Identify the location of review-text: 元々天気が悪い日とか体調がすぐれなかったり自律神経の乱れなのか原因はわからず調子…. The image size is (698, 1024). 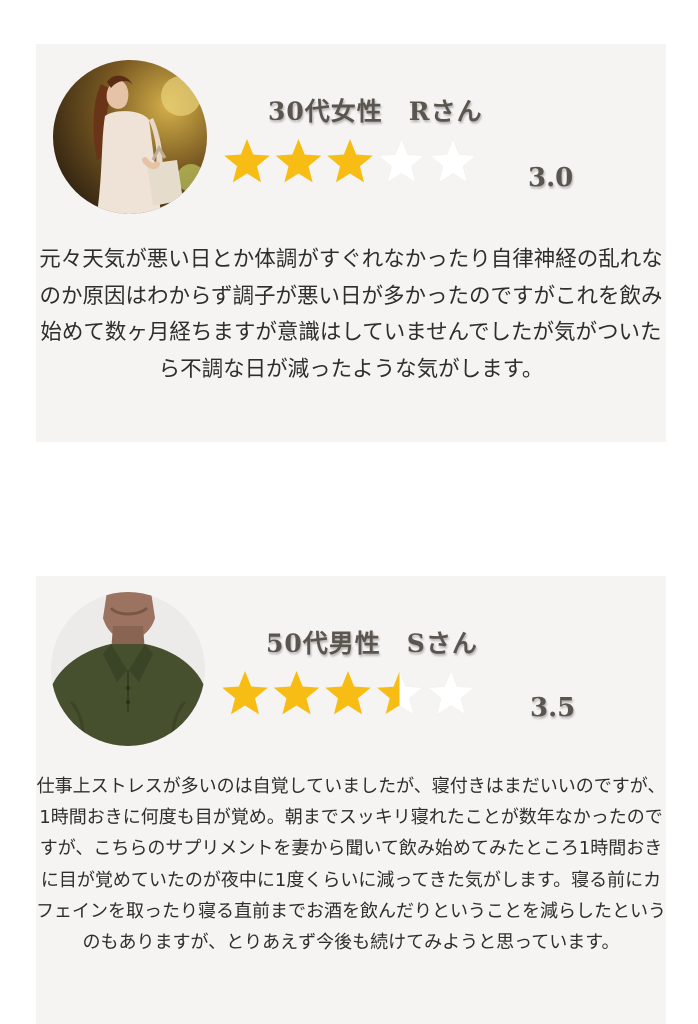
(351, 314).